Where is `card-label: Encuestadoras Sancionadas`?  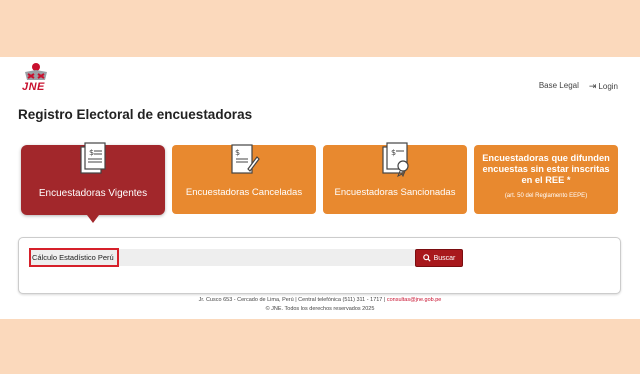
card-label: Encuestadoras Sancionadas is located at coordinates (395, 192).